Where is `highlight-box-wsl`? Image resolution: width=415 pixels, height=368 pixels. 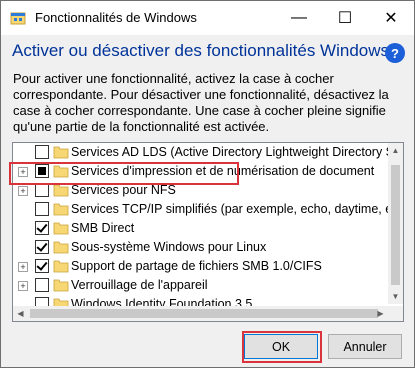
highlight-box-wsl is located at coordinates (124, 173).